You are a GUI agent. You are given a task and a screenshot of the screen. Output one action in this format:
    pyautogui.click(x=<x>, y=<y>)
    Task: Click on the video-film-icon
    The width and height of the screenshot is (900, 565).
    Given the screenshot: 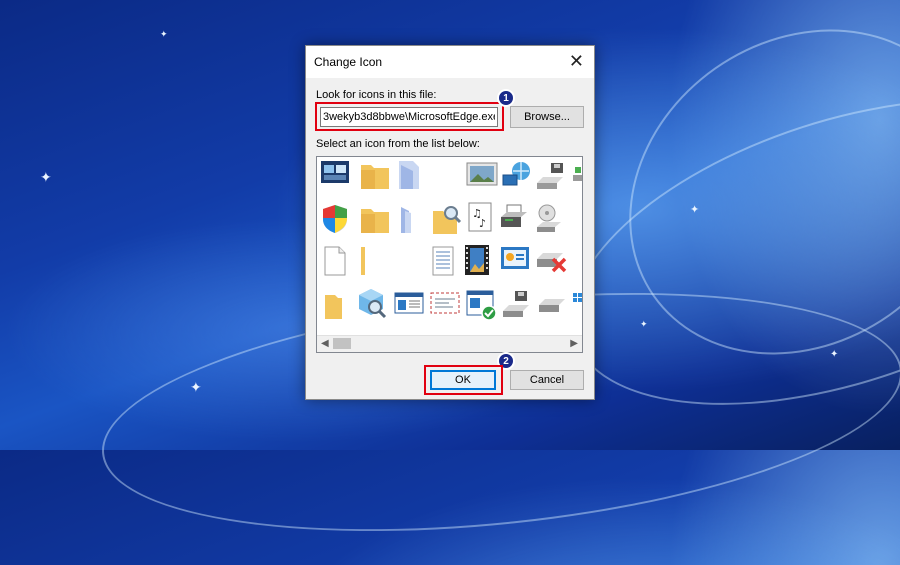 What is the action you would take?
    pyautogui.click(x=477, y=260)
    